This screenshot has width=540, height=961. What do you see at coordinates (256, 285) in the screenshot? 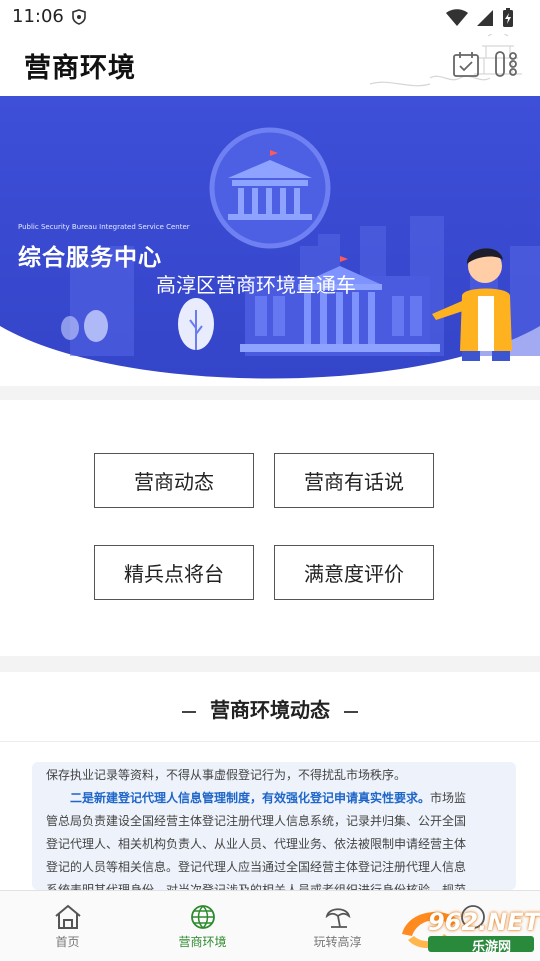
I see `banner-subheading: 高淳区营商环境直通车` at bounding box center [256, 285].